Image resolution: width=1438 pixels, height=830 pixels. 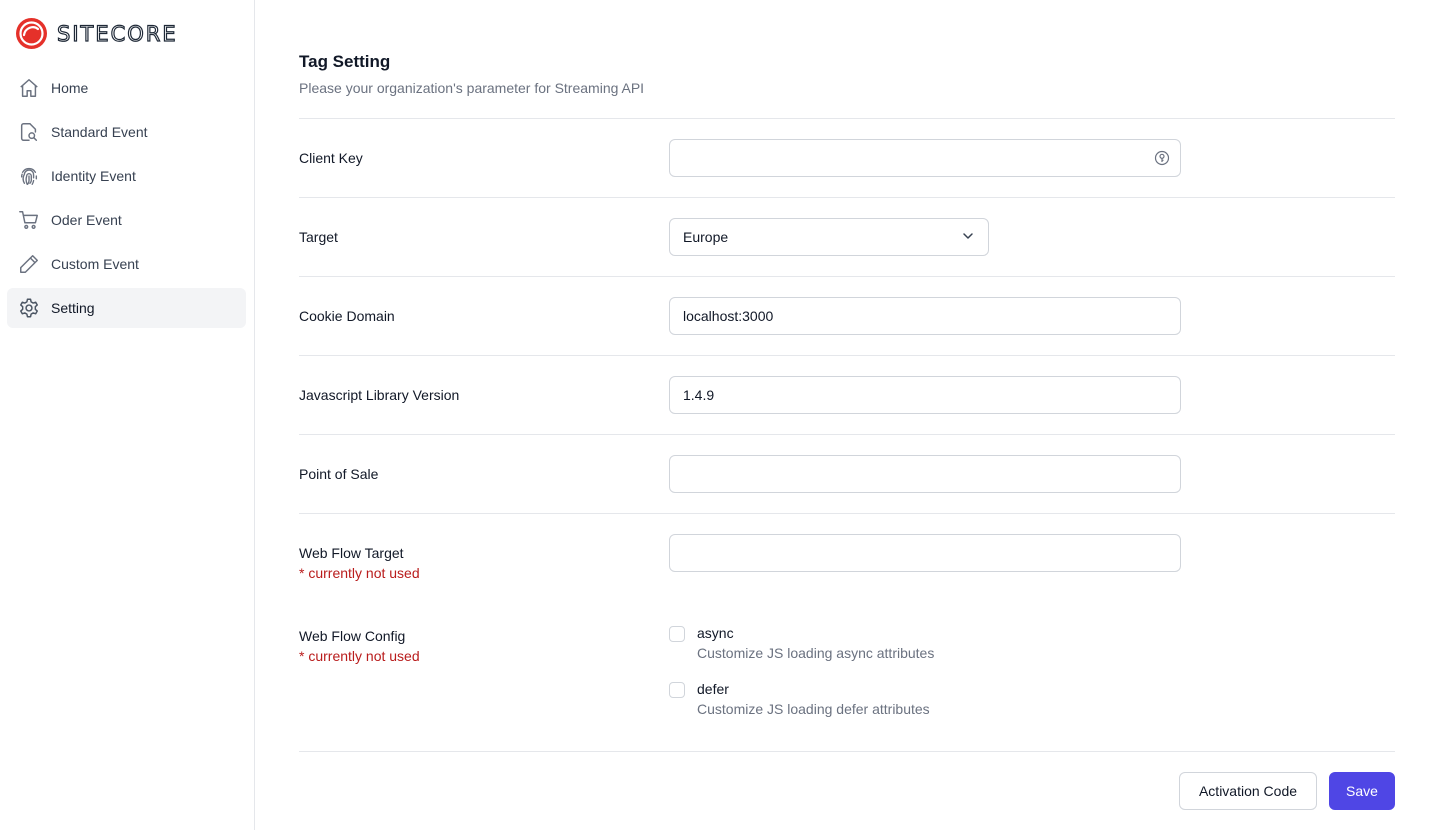 I want to click on web-flow-target-label: Web Flow Target, so click(x=351, y=553).